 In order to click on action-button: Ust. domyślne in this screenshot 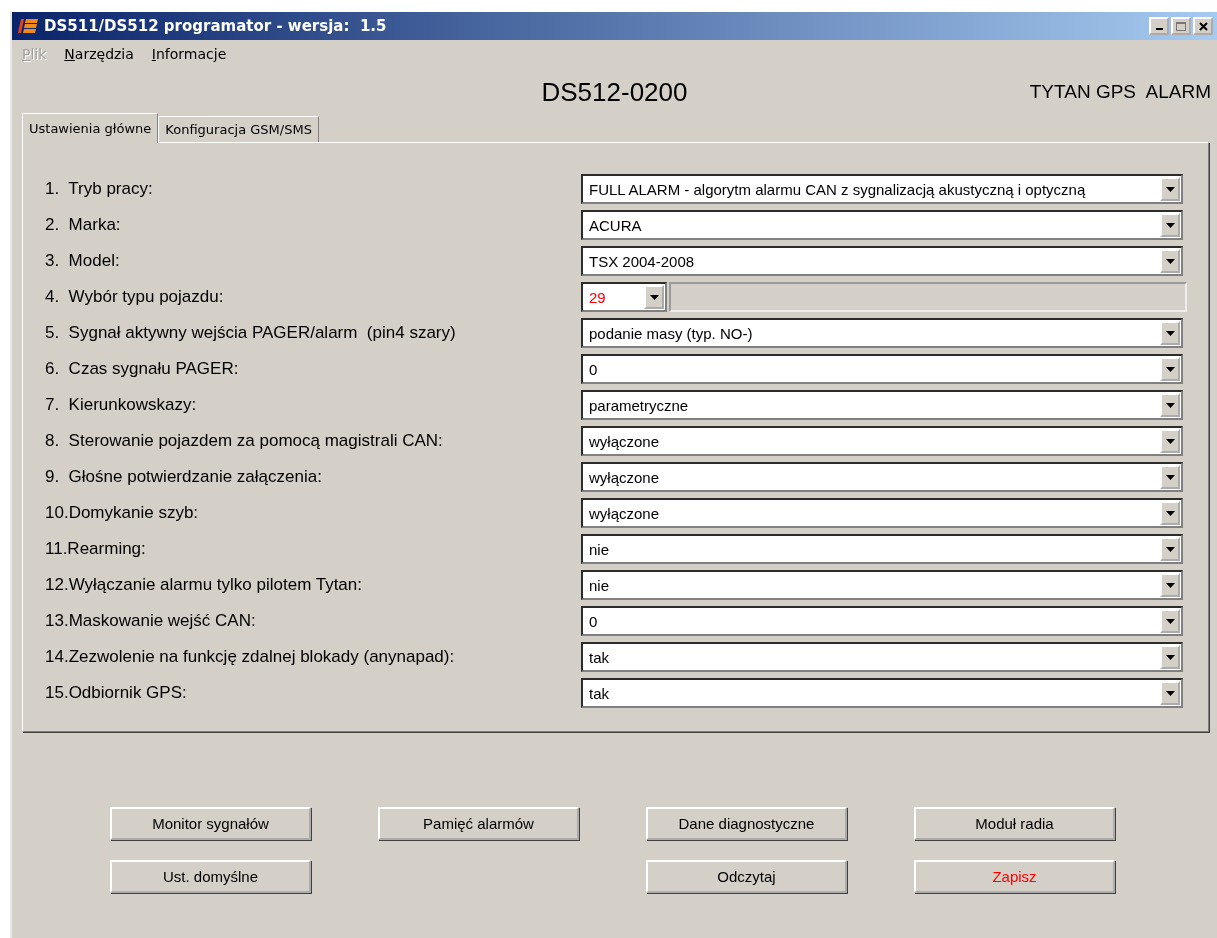, I will do `click(210, 876)`.